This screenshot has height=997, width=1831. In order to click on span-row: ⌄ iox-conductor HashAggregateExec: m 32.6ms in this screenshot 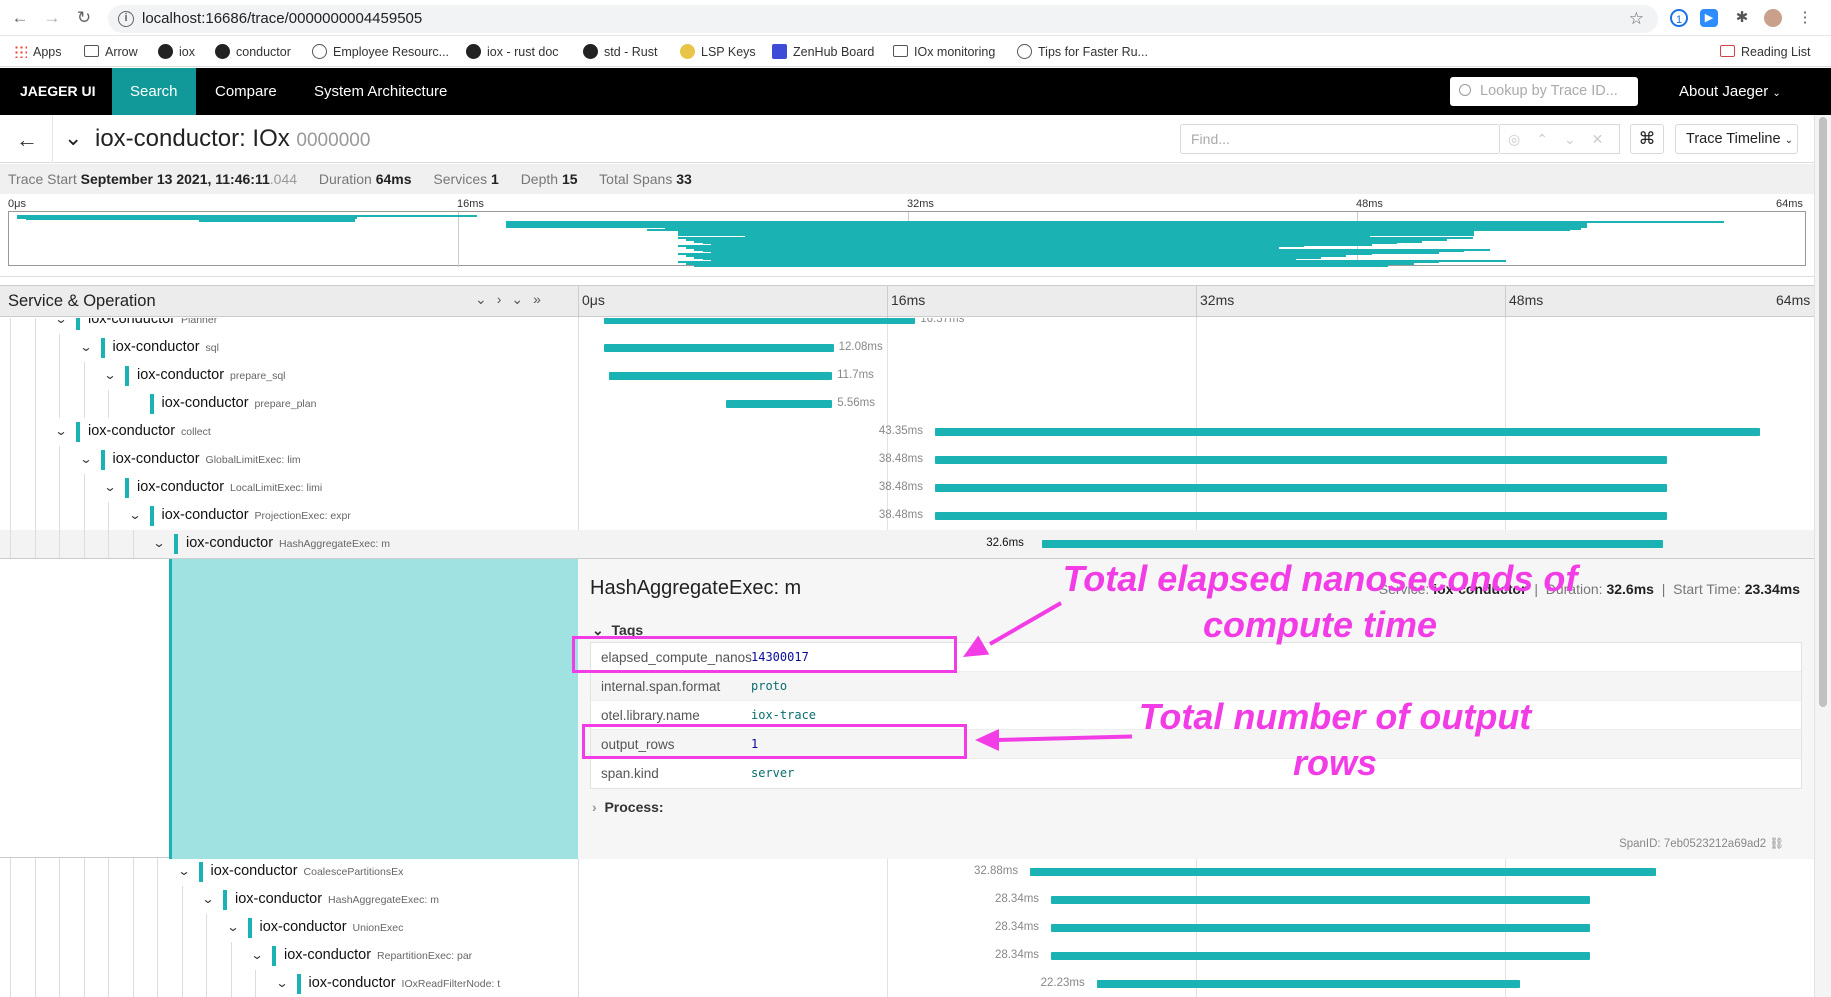, I will do `click(907, 544)`.